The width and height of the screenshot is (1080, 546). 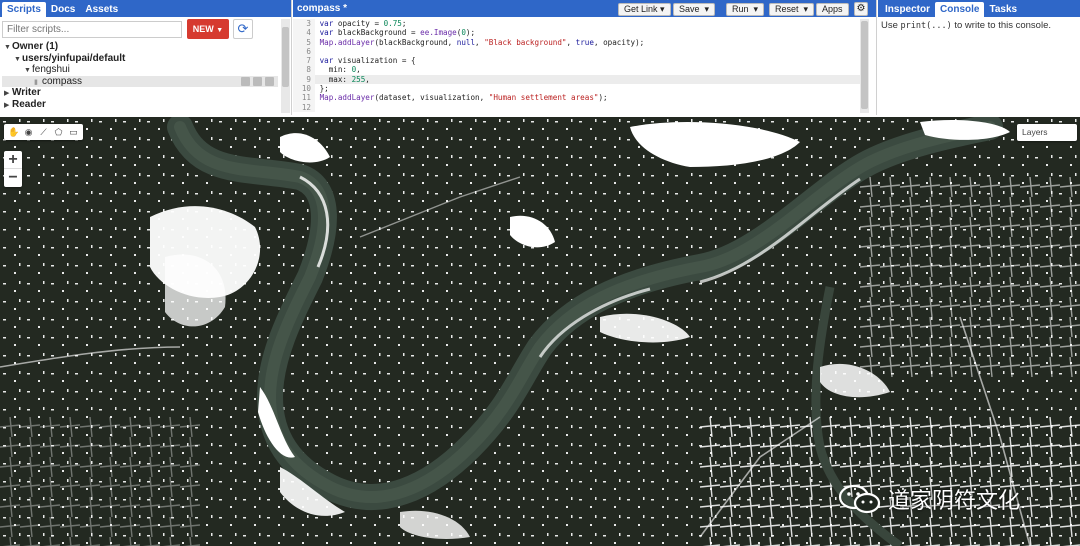 What do you see at coordinates (304, 89) in the screenshot?
I see `line-number: 10` at bounding box center [304, 89].